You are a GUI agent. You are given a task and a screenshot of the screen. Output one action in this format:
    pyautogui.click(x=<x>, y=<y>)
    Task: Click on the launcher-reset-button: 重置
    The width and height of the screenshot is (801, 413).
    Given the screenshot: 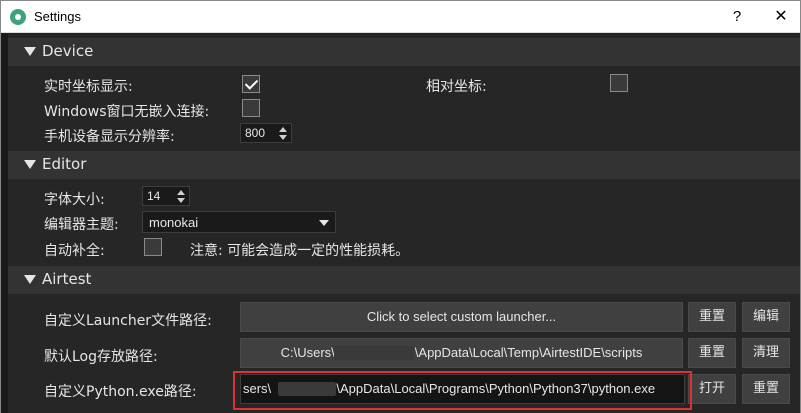 What is the action you would take?
    pyautogui.click(x=712, y=317)
    